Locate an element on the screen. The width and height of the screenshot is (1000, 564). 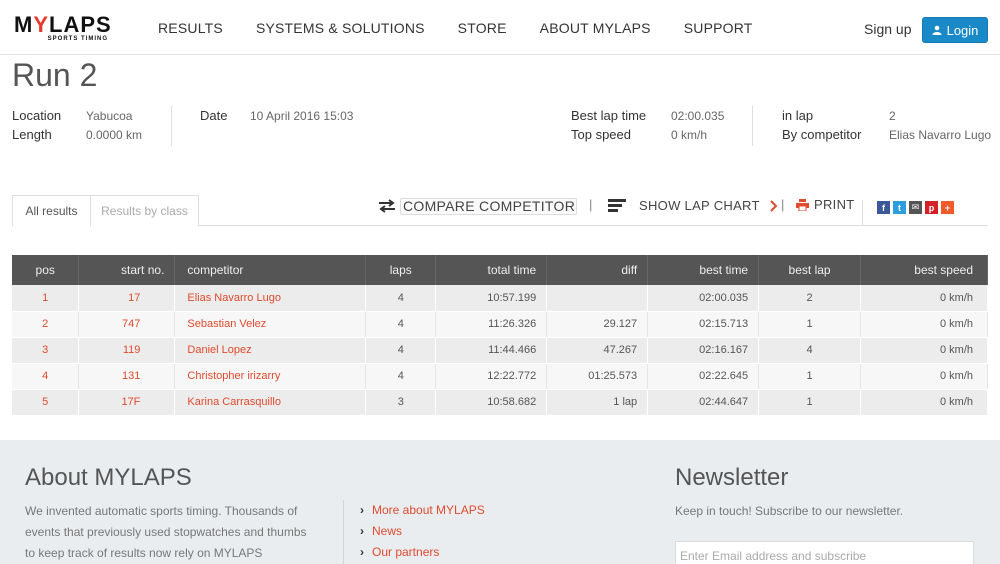
tab-divider-line is located at coordinates (593, 225).